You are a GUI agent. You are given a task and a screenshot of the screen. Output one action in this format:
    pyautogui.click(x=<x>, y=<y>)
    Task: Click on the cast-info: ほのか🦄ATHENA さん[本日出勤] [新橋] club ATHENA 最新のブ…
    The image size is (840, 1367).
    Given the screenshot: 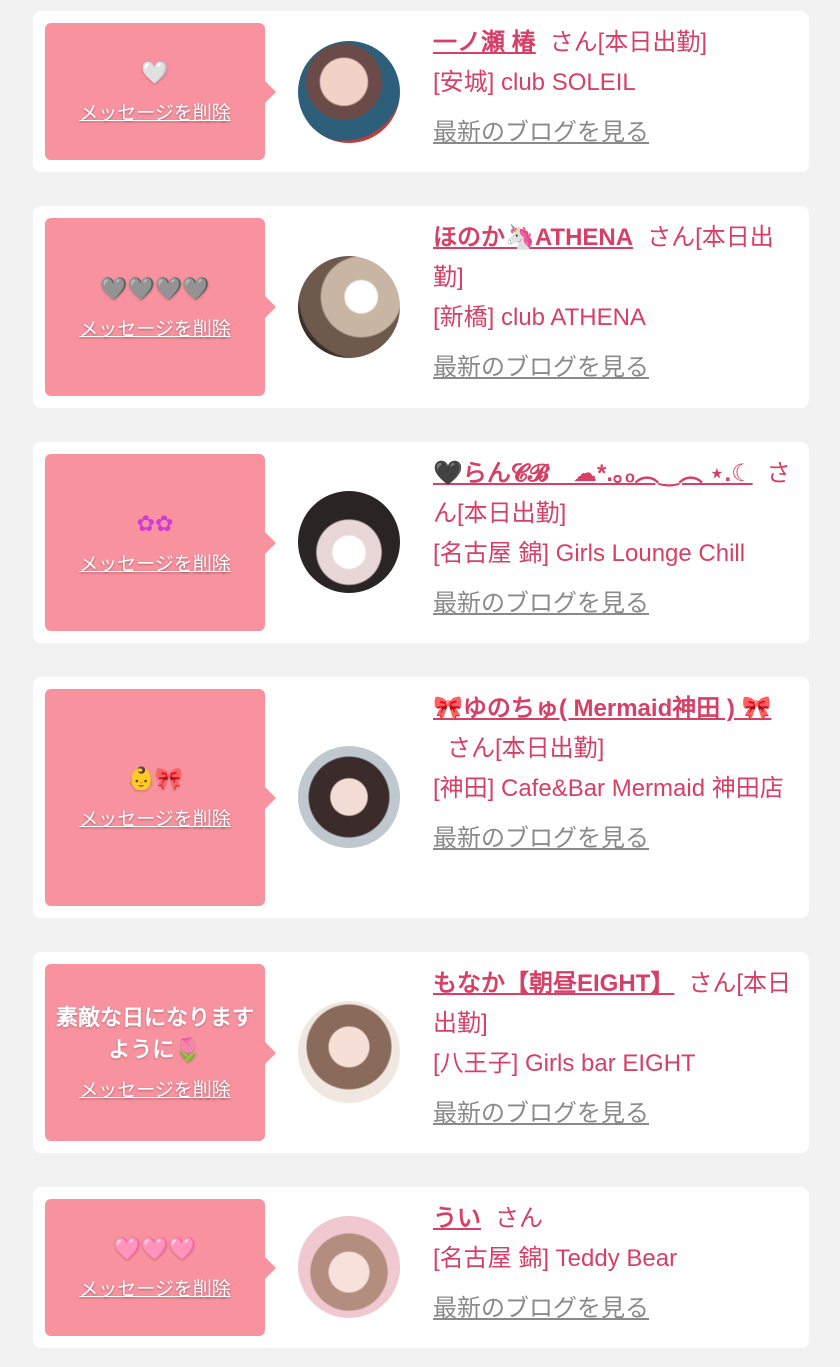 What is the action you would take?
    pyautogui.click(x=613, y=303)
    